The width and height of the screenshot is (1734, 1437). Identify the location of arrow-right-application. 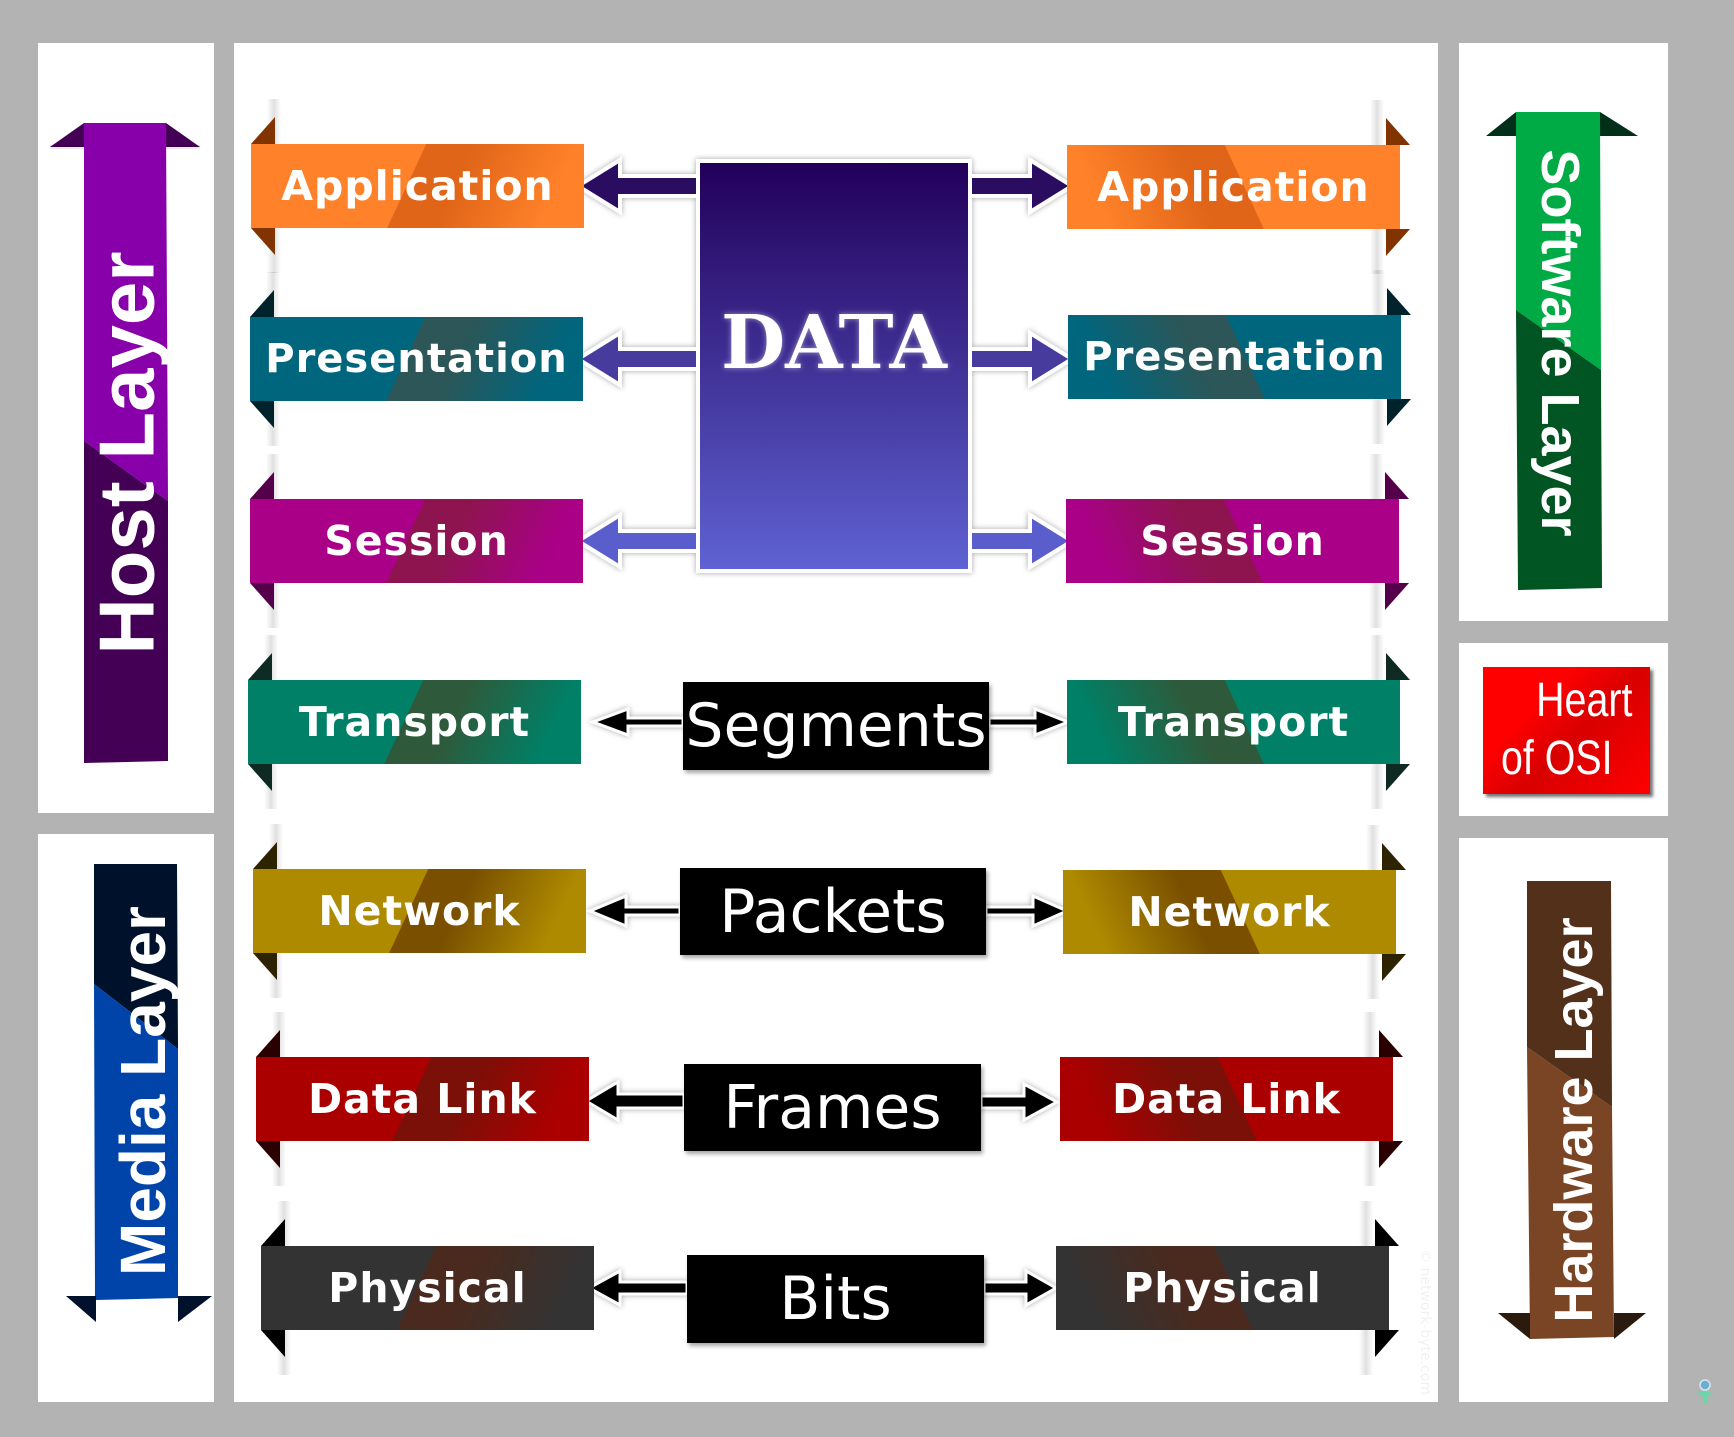
(1021, 186).